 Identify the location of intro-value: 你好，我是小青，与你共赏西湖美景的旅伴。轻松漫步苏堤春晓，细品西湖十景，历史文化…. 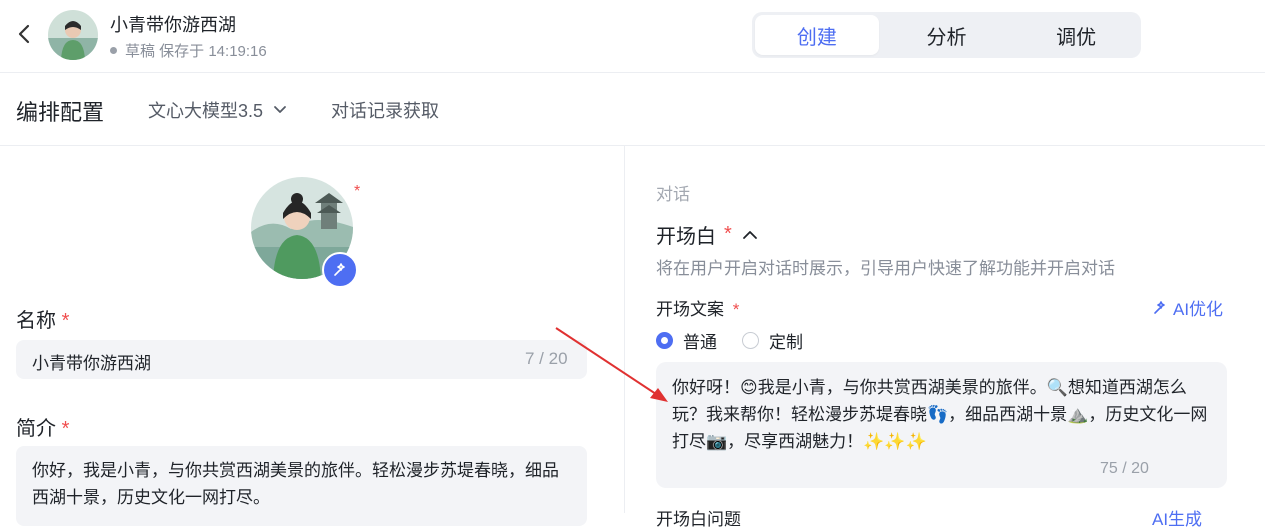
(295, 484).